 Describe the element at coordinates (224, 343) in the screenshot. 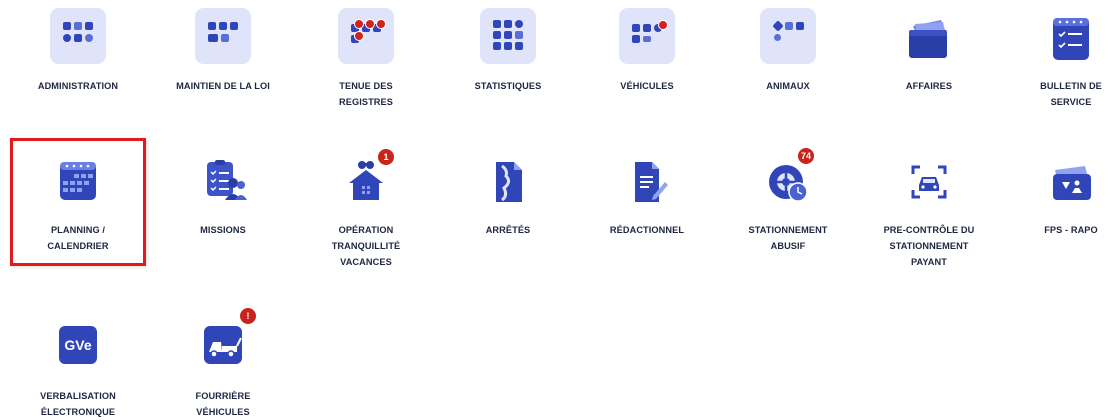

I see `tow-truck-icon: !` at that location.